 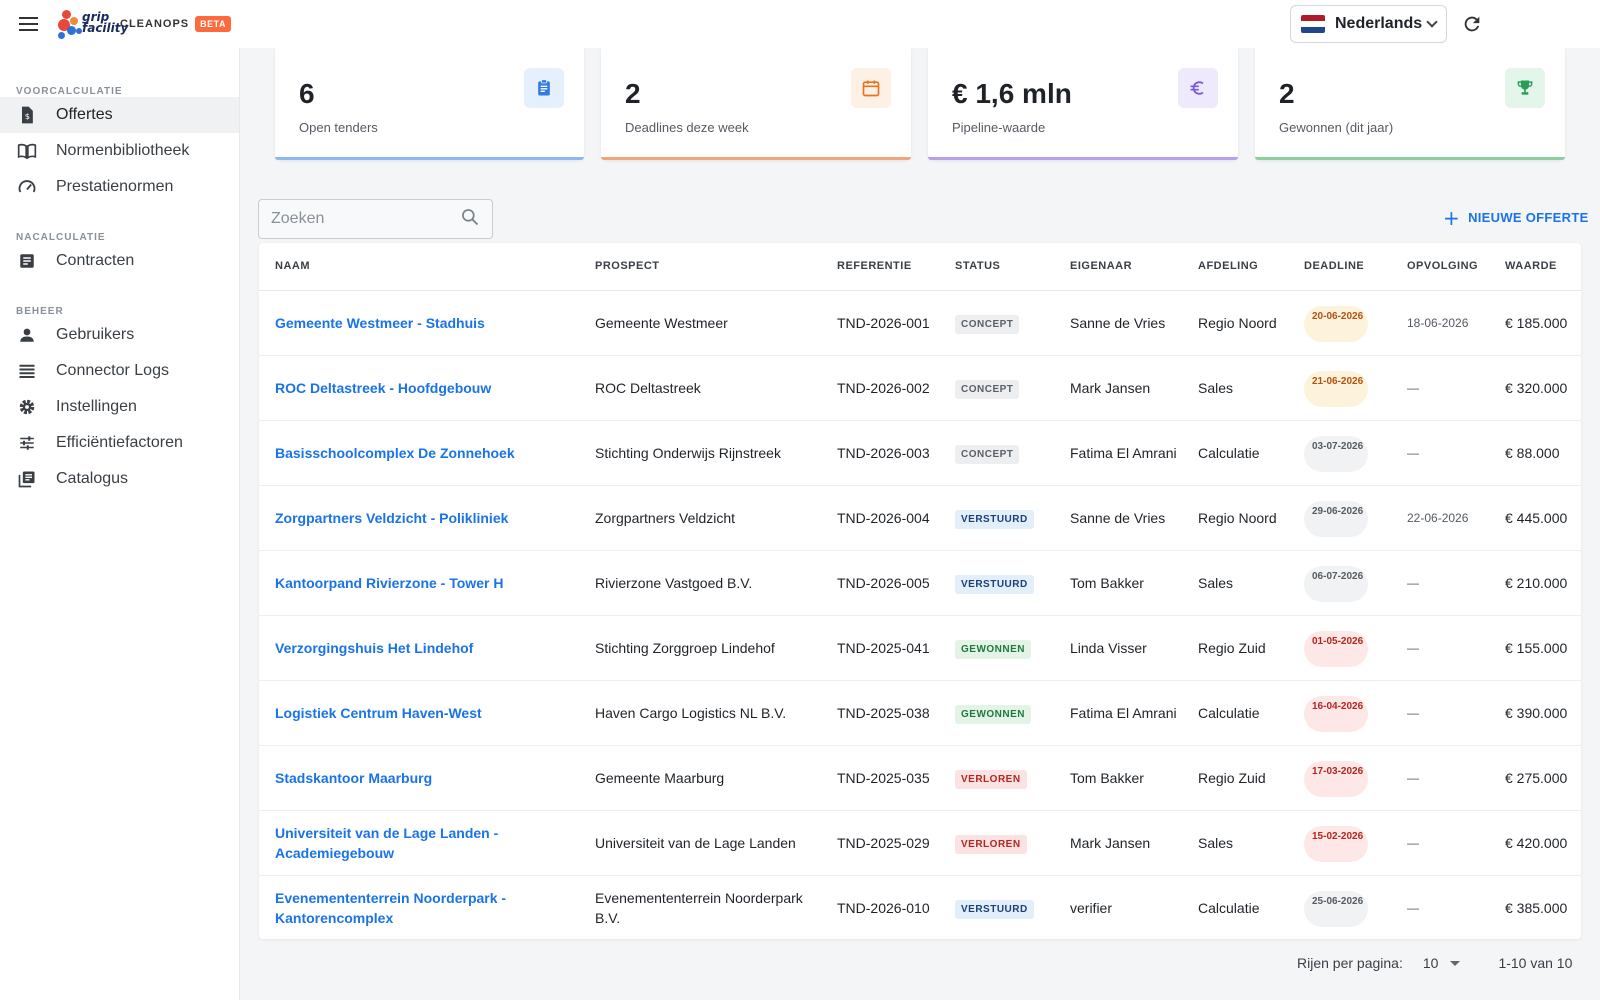 What do you see at coordinates (143, 24) in the screenshot?
I see `logo: grip facility CLEANOPS BETA` at bounding box center [143, 24].